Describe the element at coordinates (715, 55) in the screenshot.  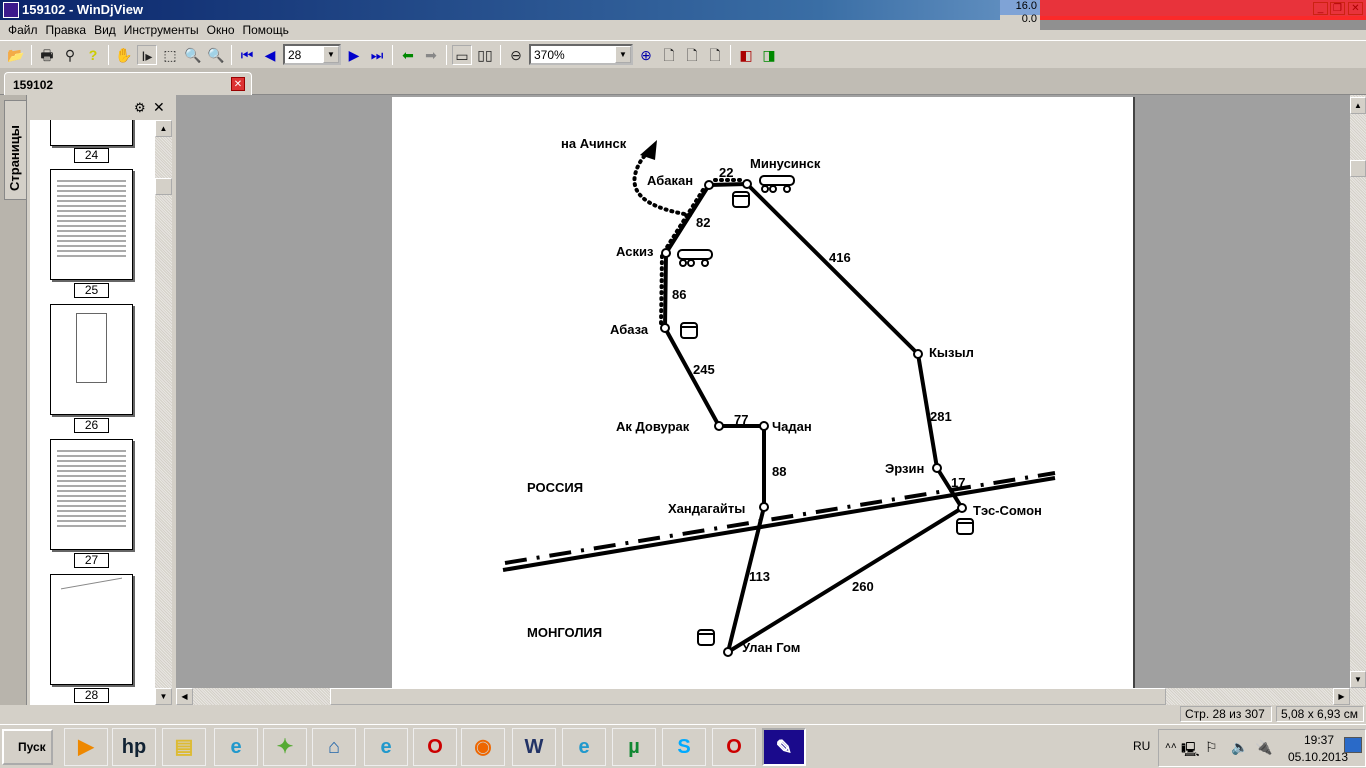
I see `actual-size-icon: 🗋` at that location.